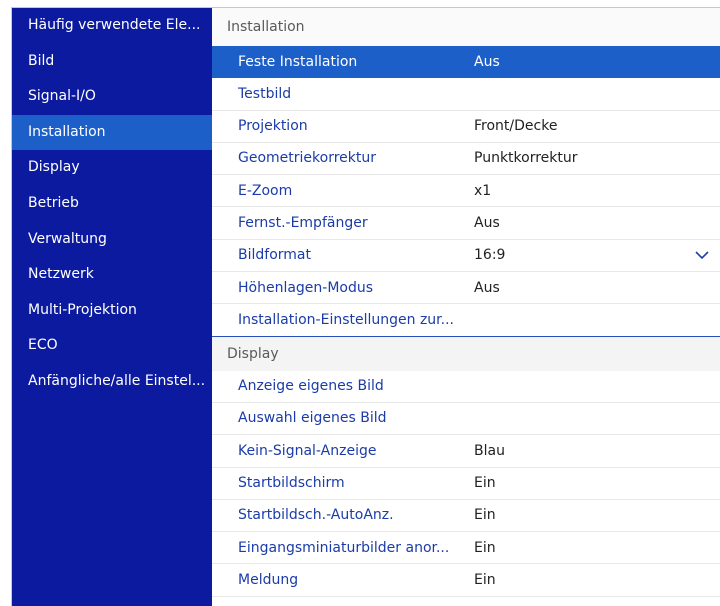 Image resolution: width=720 pixels, height=606 pixels. I want to click on setting-row-hoehenlagen-modus: Höhenlagen-Modus Aus, so click(466, 288).